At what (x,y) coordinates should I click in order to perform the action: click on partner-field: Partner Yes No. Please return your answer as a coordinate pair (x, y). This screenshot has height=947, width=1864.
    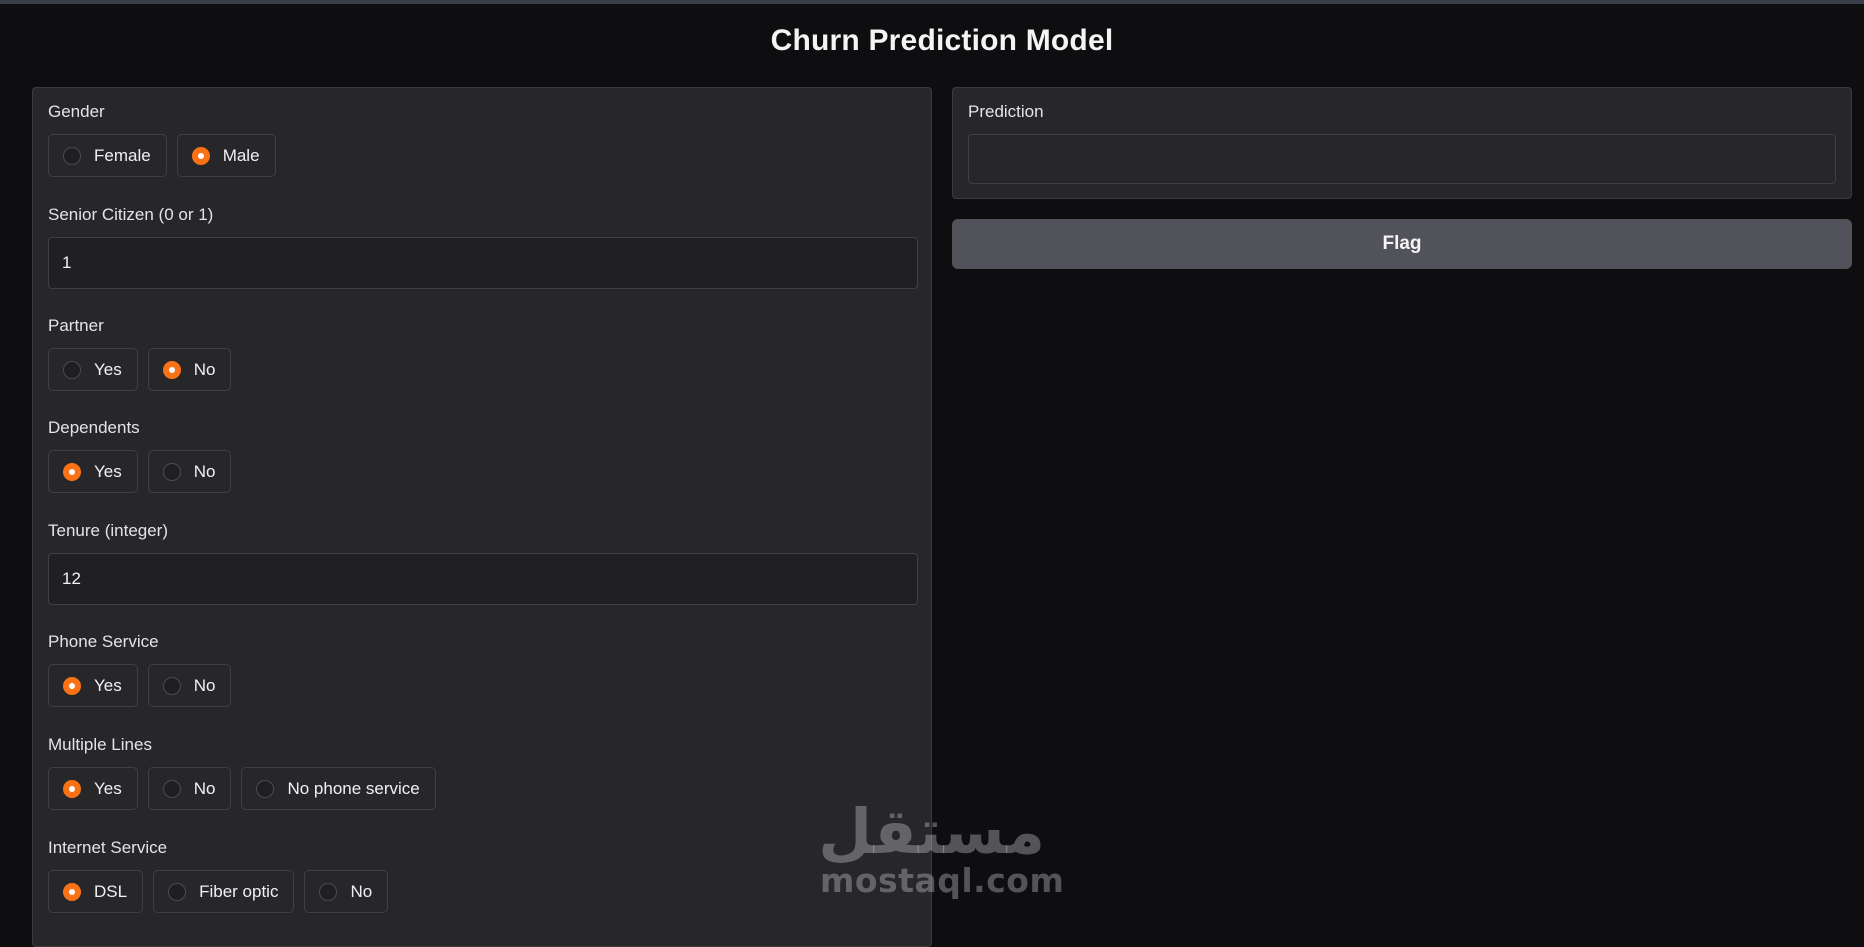
    Looking at the image, I should click on (140, 353).